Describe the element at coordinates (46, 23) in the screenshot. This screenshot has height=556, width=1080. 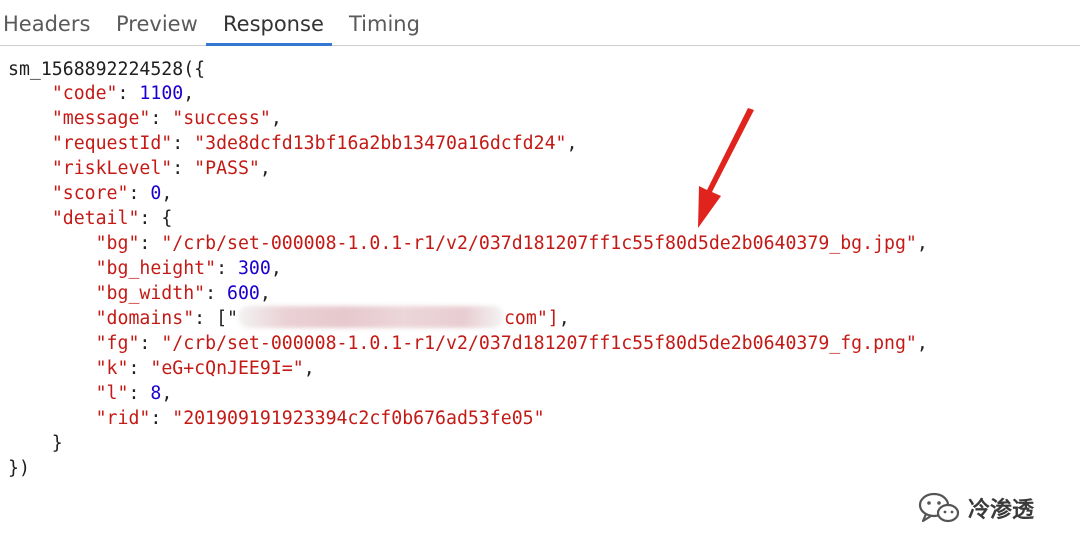
I see `tab-headers: Headers` at that location.